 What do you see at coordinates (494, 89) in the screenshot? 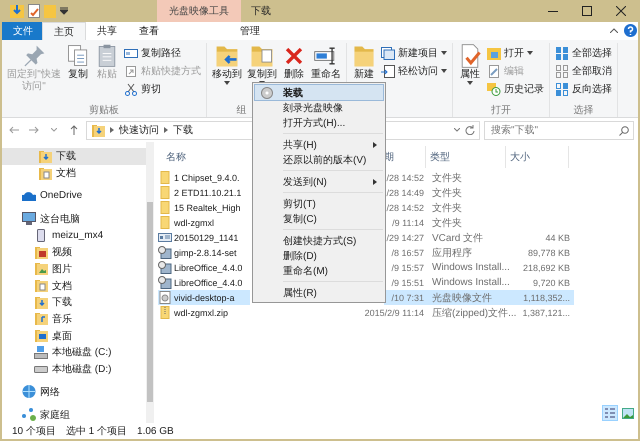
I see `history-icon` at bounding box center [494, 89].